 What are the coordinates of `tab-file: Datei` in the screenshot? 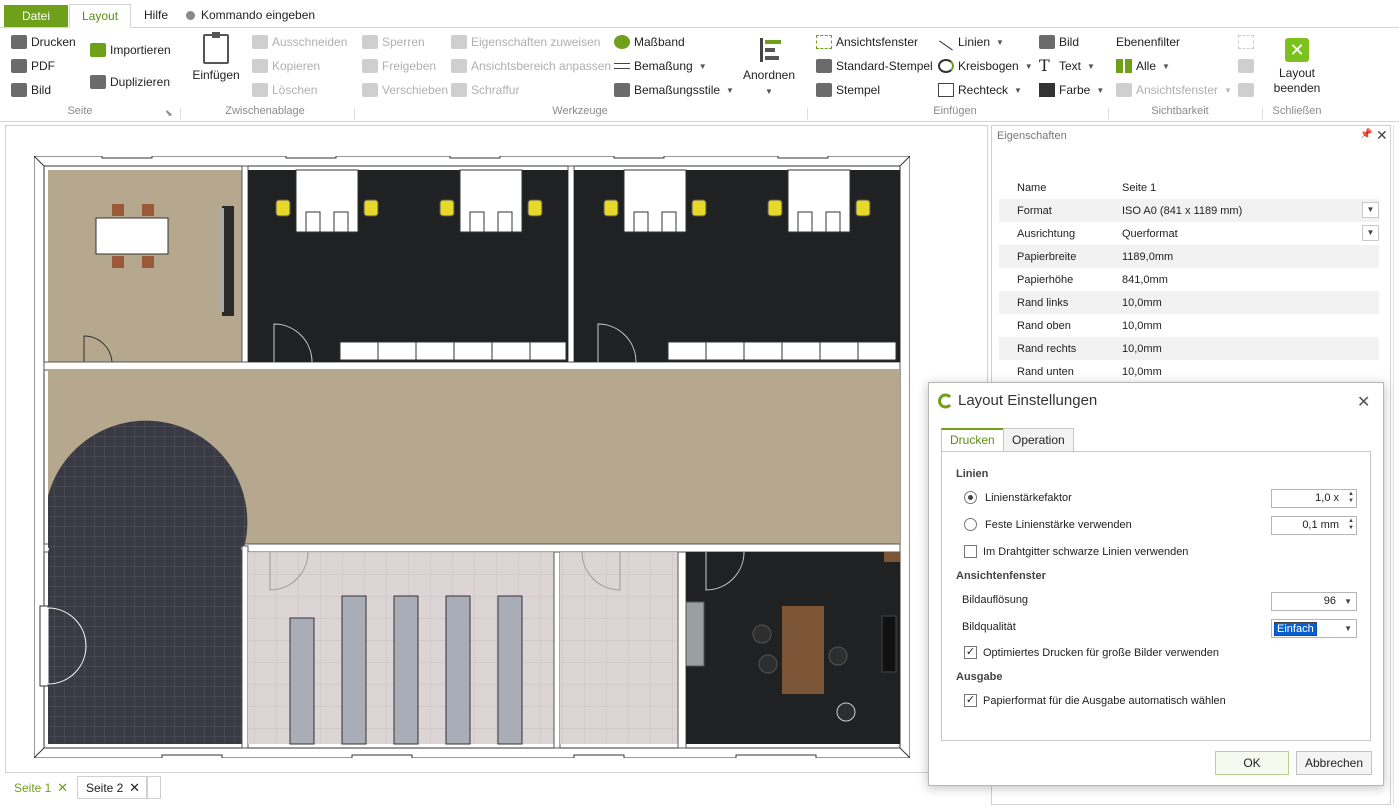 It's located at (36, 16).